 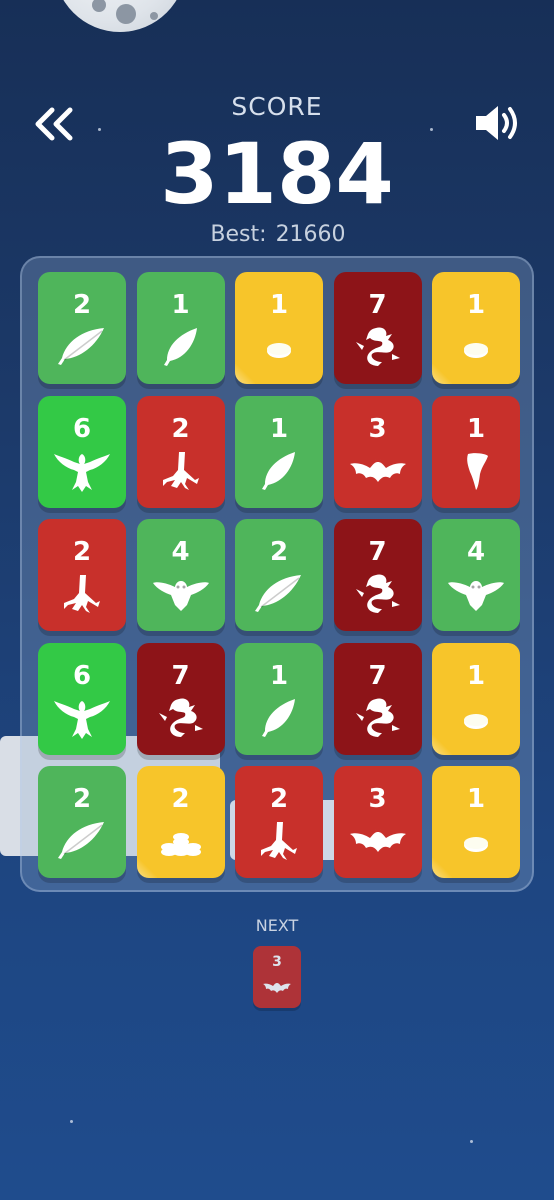 What do you see at coordinates (310, 234) in the screenshot?
I see `best-value: 21660` at bounding box center [310, 234].